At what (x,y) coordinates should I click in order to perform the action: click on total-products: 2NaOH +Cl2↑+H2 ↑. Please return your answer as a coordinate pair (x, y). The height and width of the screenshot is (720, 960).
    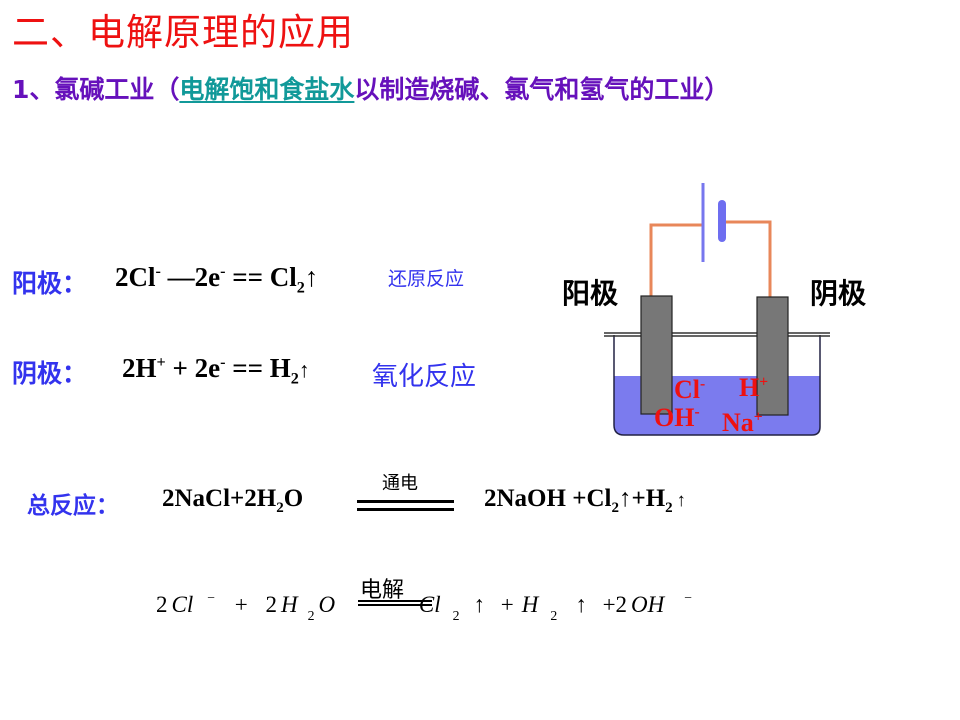
    Looking at the image, I should click on (585, 501).